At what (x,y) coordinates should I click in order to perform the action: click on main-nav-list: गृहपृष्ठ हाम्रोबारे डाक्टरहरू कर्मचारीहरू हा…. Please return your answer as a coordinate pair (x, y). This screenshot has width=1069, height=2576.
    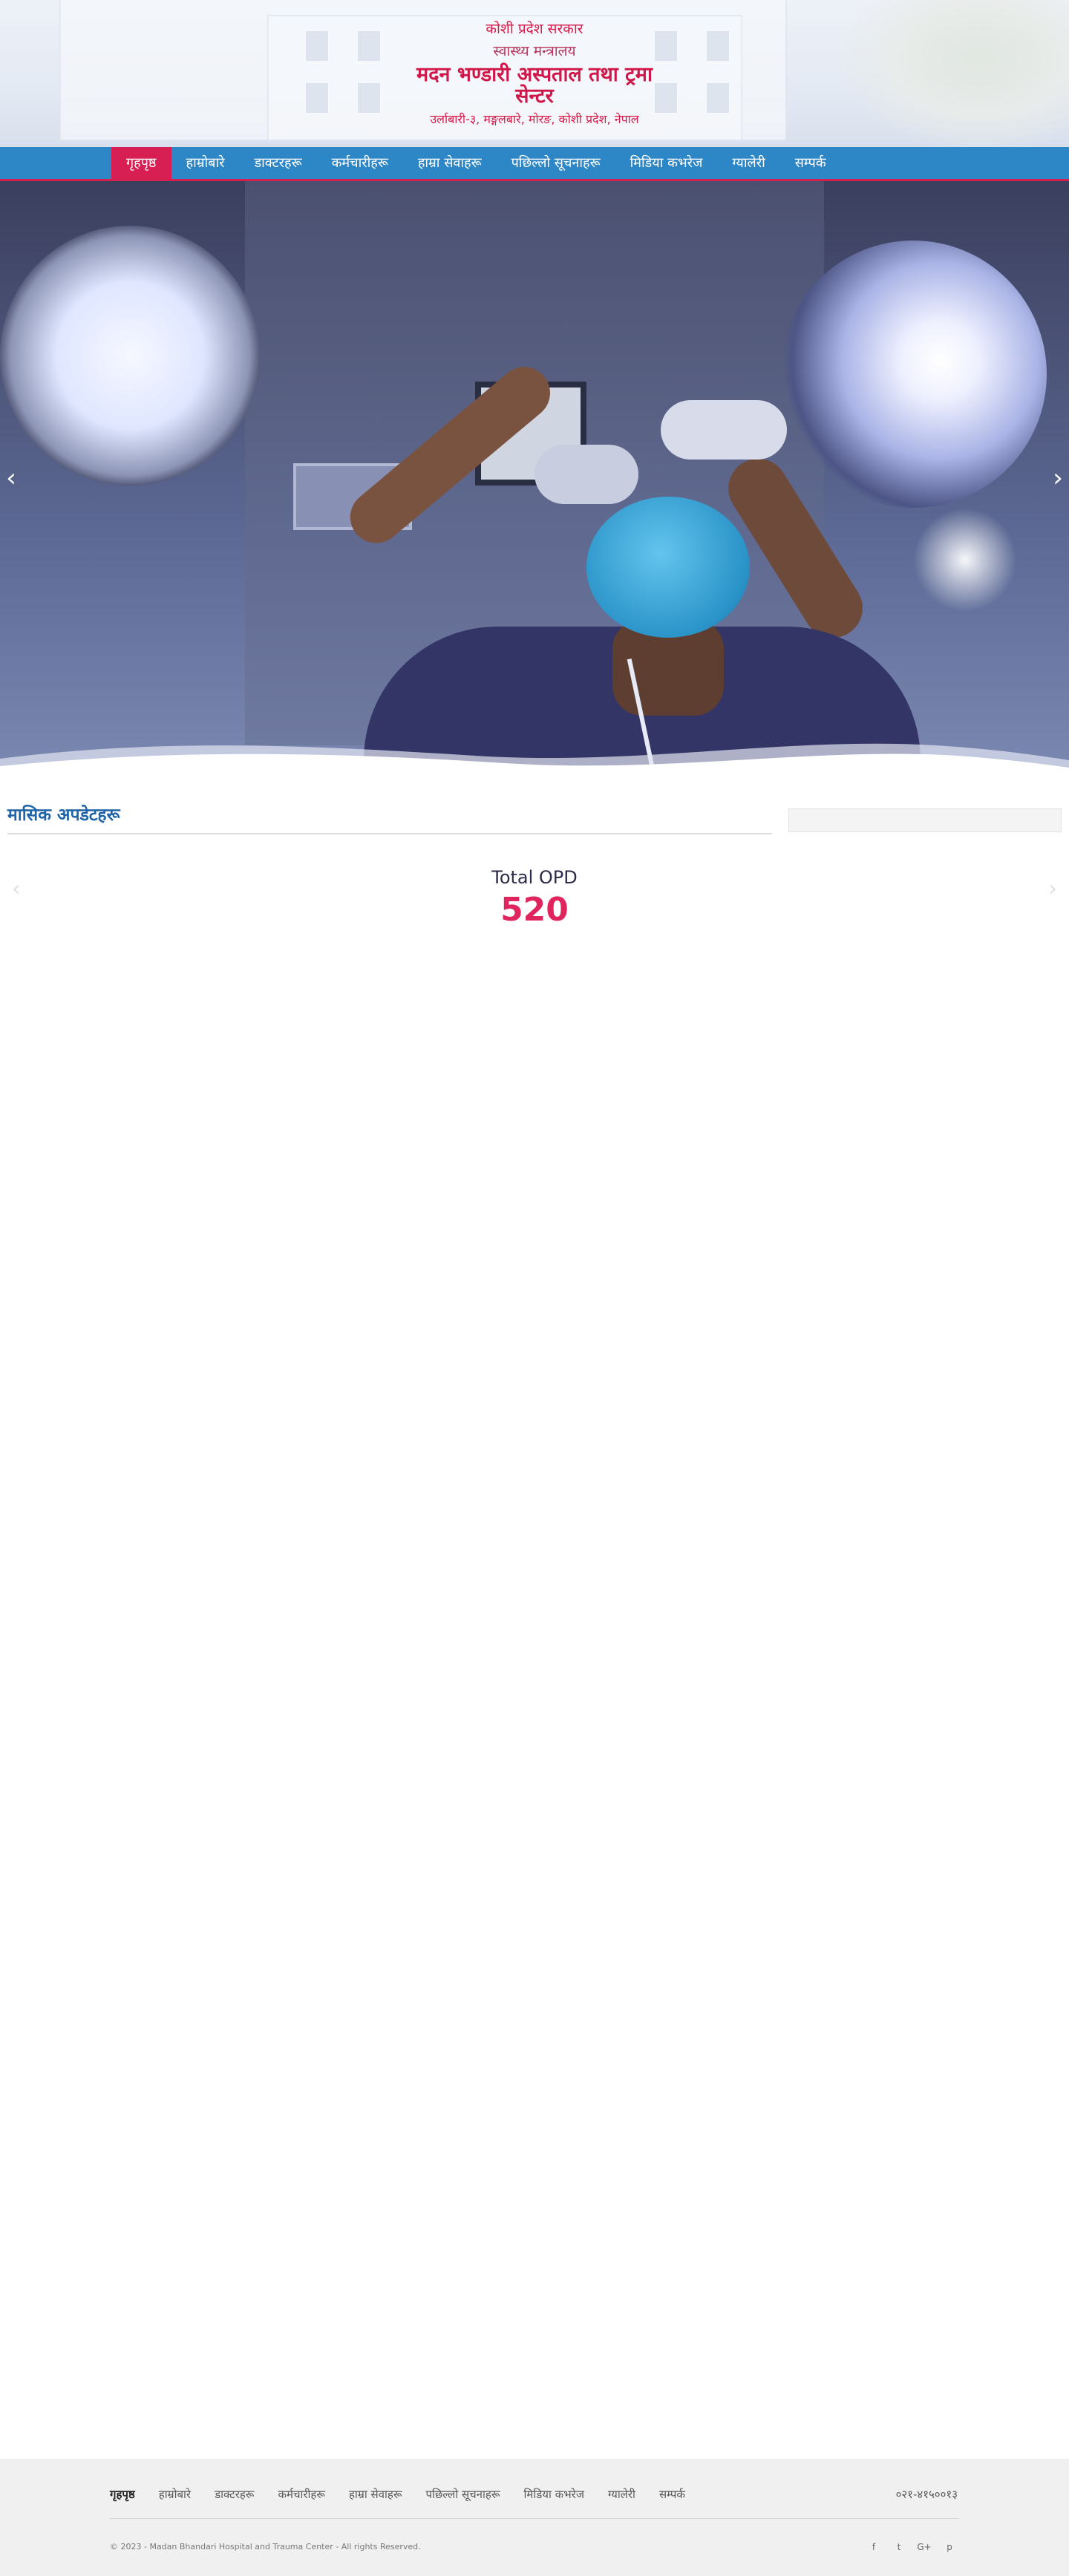
    Looking at the image, I should click on (476, 163).